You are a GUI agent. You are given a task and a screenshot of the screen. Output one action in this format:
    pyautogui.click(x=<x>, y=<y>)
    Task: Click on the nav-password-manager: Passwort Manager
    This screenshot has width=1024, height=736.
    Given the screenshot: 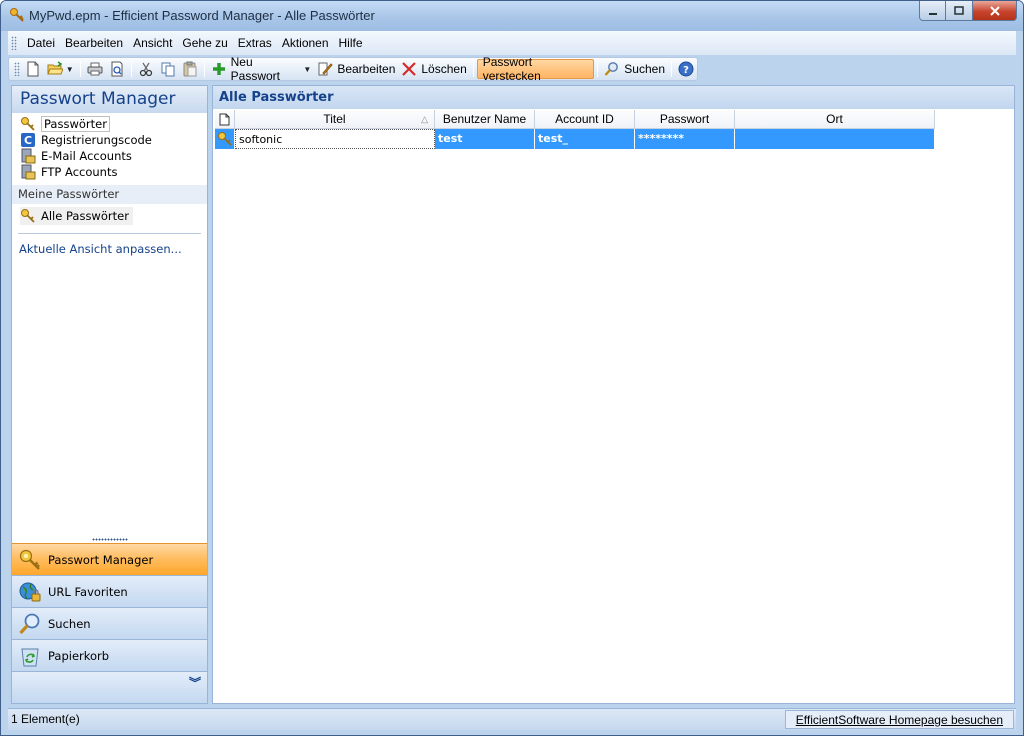 What is the action you would take?
    pyautogui.click(x=109, y=559)
    